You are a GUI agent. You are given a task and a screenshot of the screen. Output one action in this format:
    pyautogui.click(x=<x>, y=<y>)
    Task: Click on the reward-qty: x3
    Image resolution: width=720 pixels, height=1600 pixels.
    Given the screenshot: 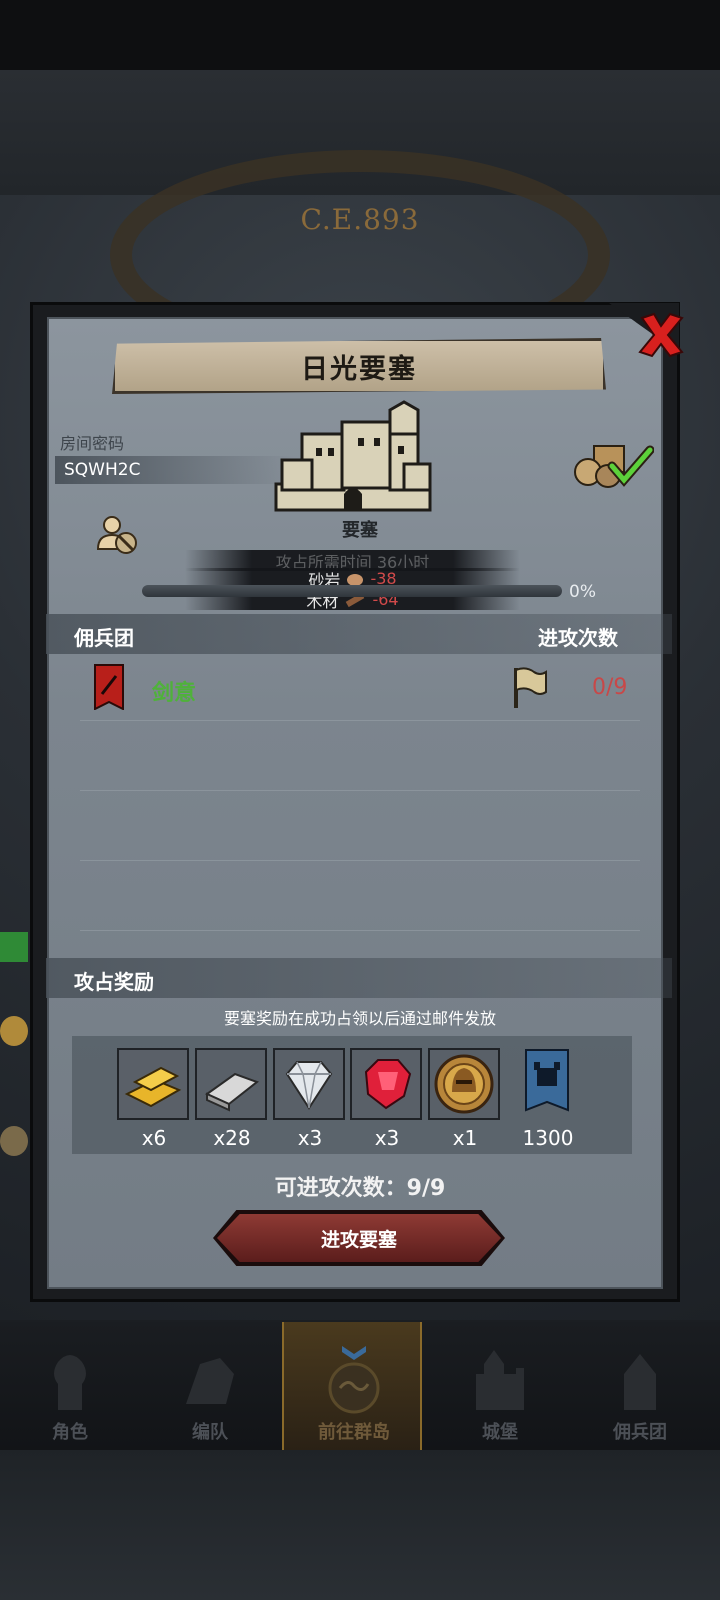 What is the action you would take?
    pyautogui.click(x=387, y=1138)
    